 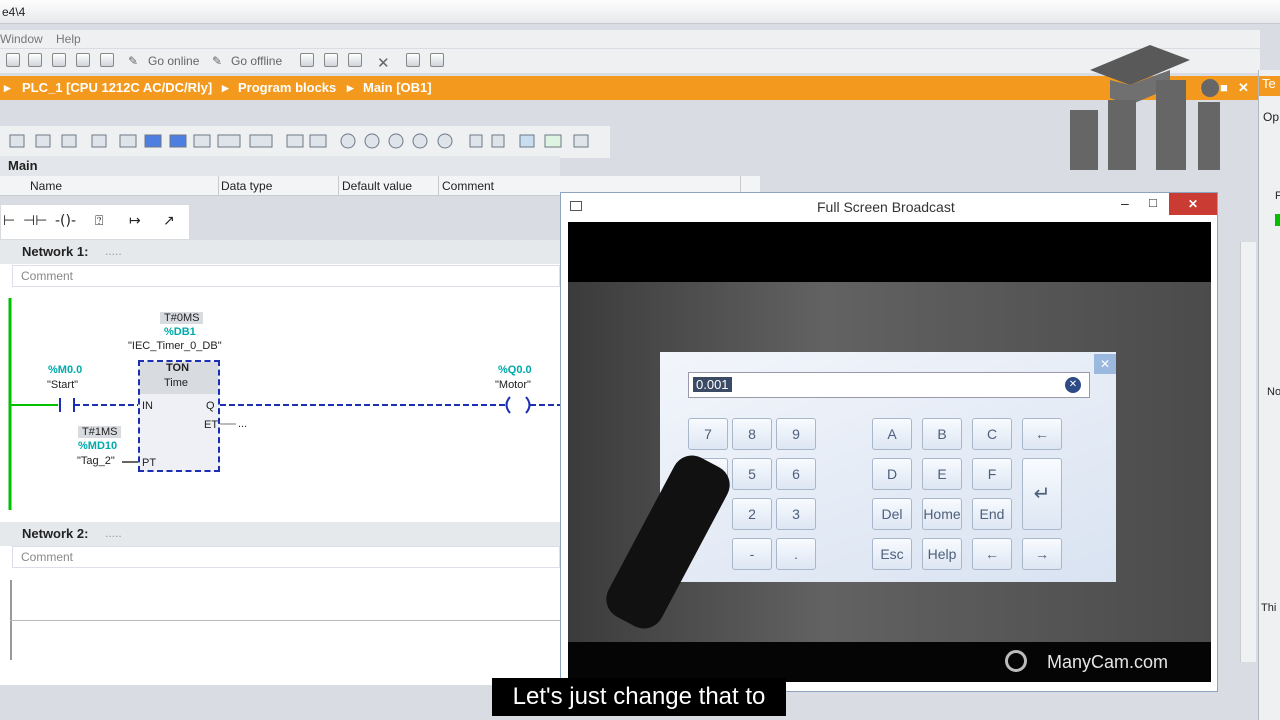 What do you see at coordinates (1271, 117) in the screenshot?
I see `right-panel-options: Op` at bounding box center [1271, 117].